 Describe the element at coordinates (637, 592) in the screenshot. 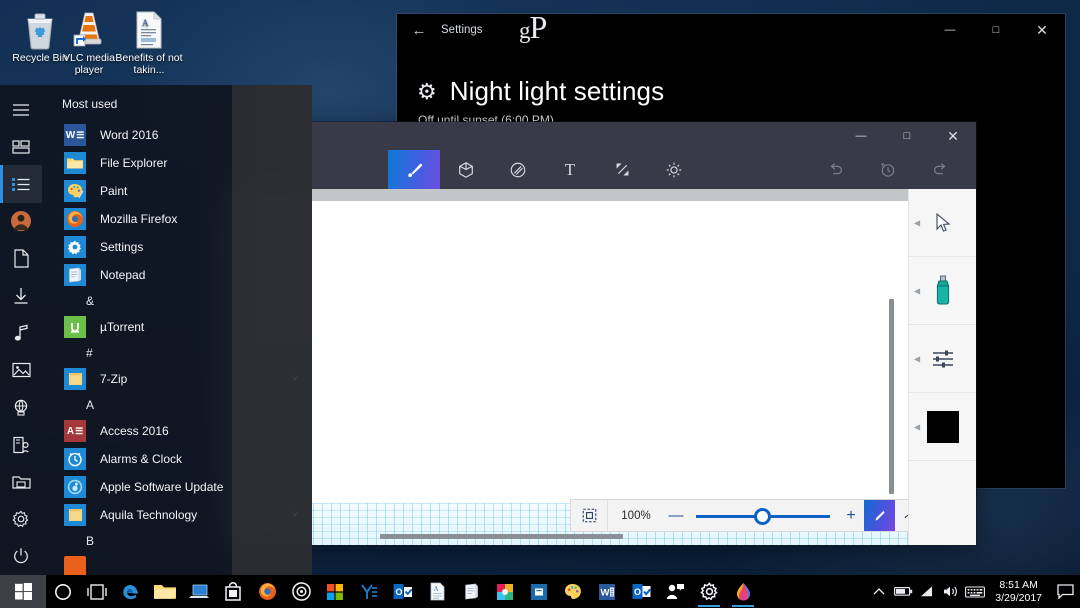

I see `svg-text: O` at that location.